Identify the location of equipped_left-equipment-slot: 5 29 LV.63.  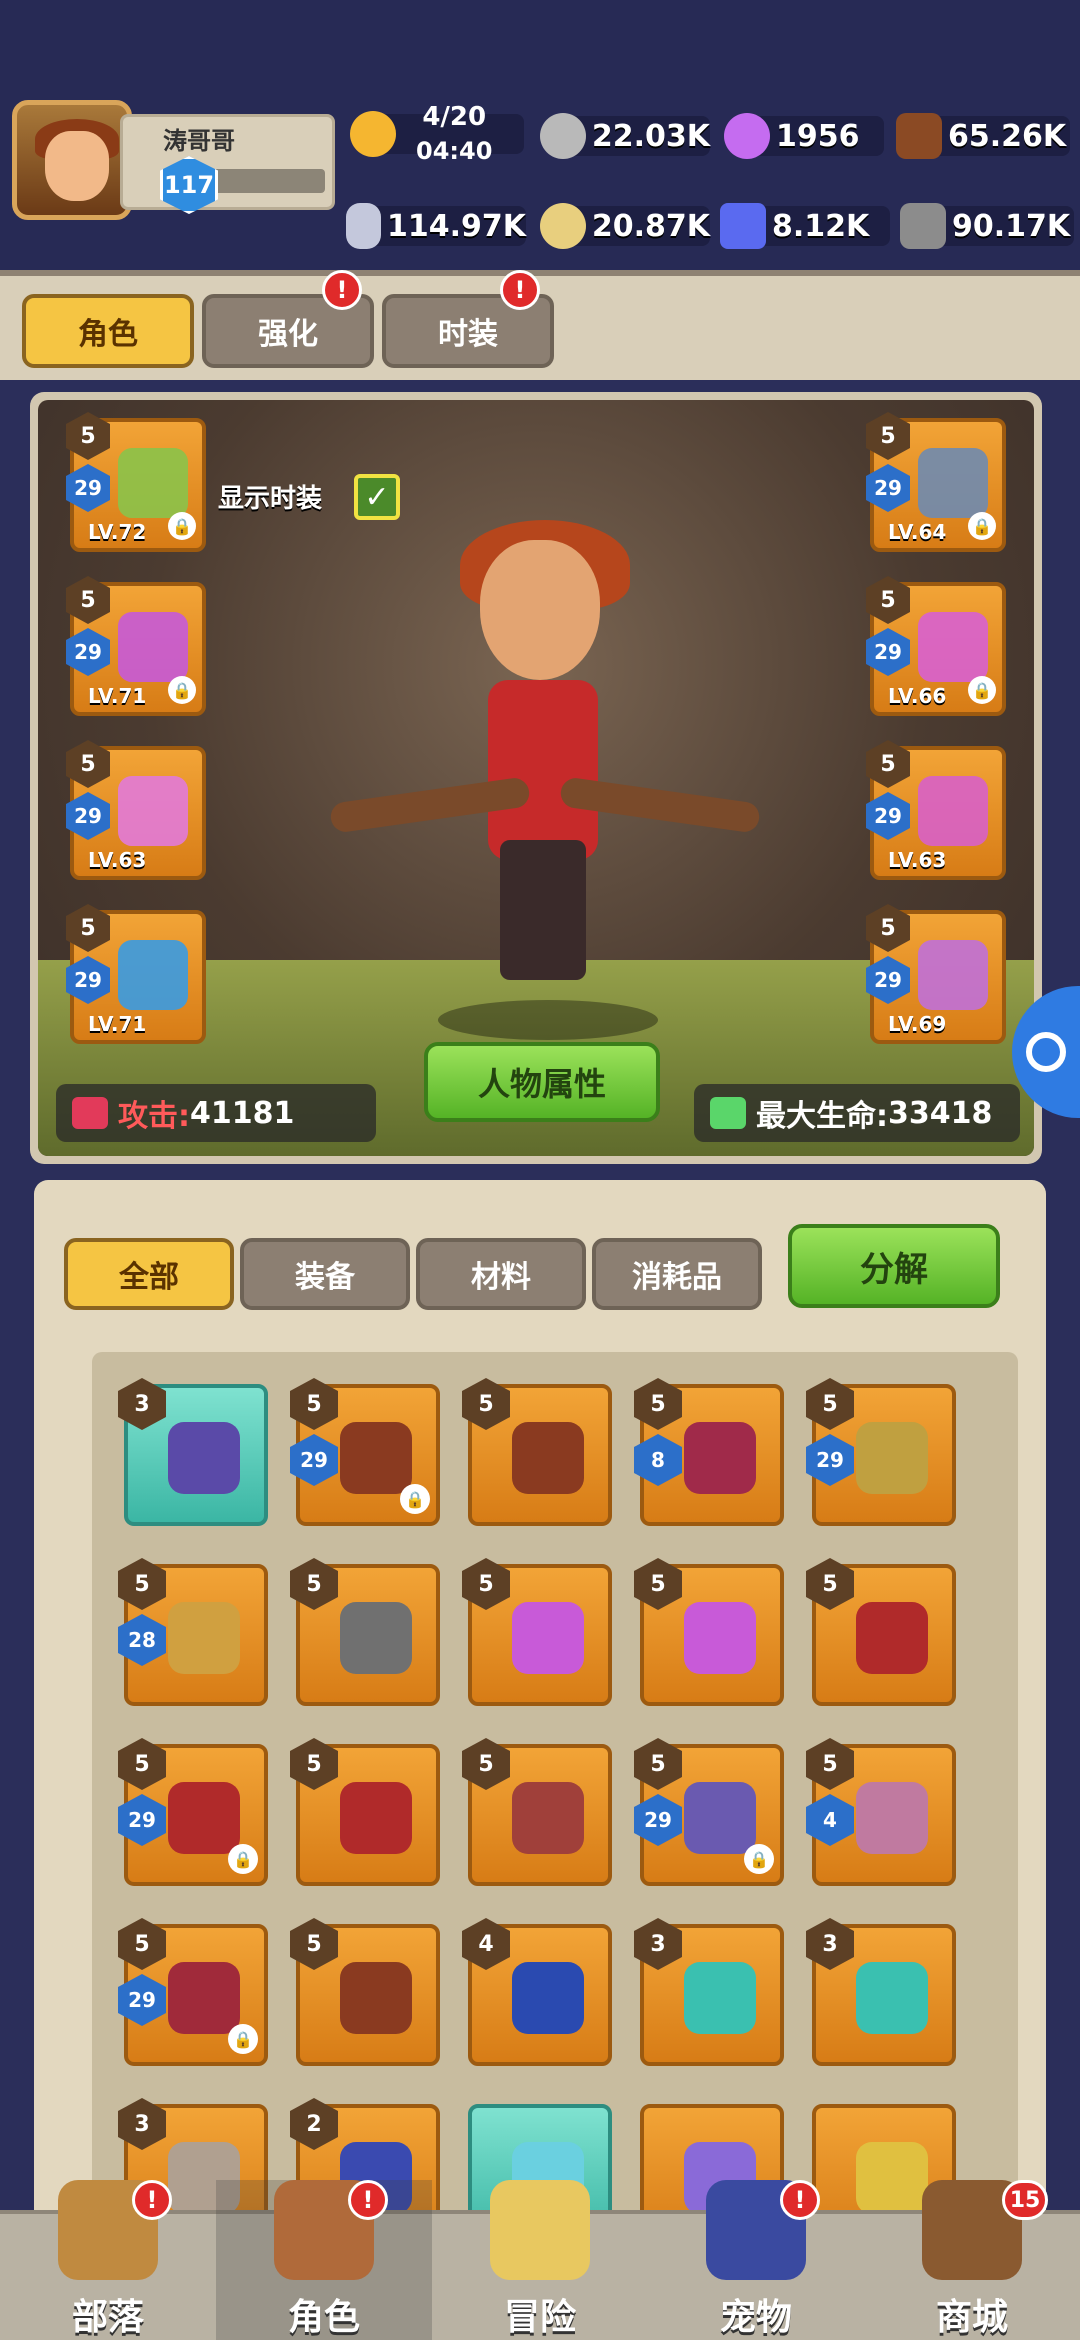
(136, 810).